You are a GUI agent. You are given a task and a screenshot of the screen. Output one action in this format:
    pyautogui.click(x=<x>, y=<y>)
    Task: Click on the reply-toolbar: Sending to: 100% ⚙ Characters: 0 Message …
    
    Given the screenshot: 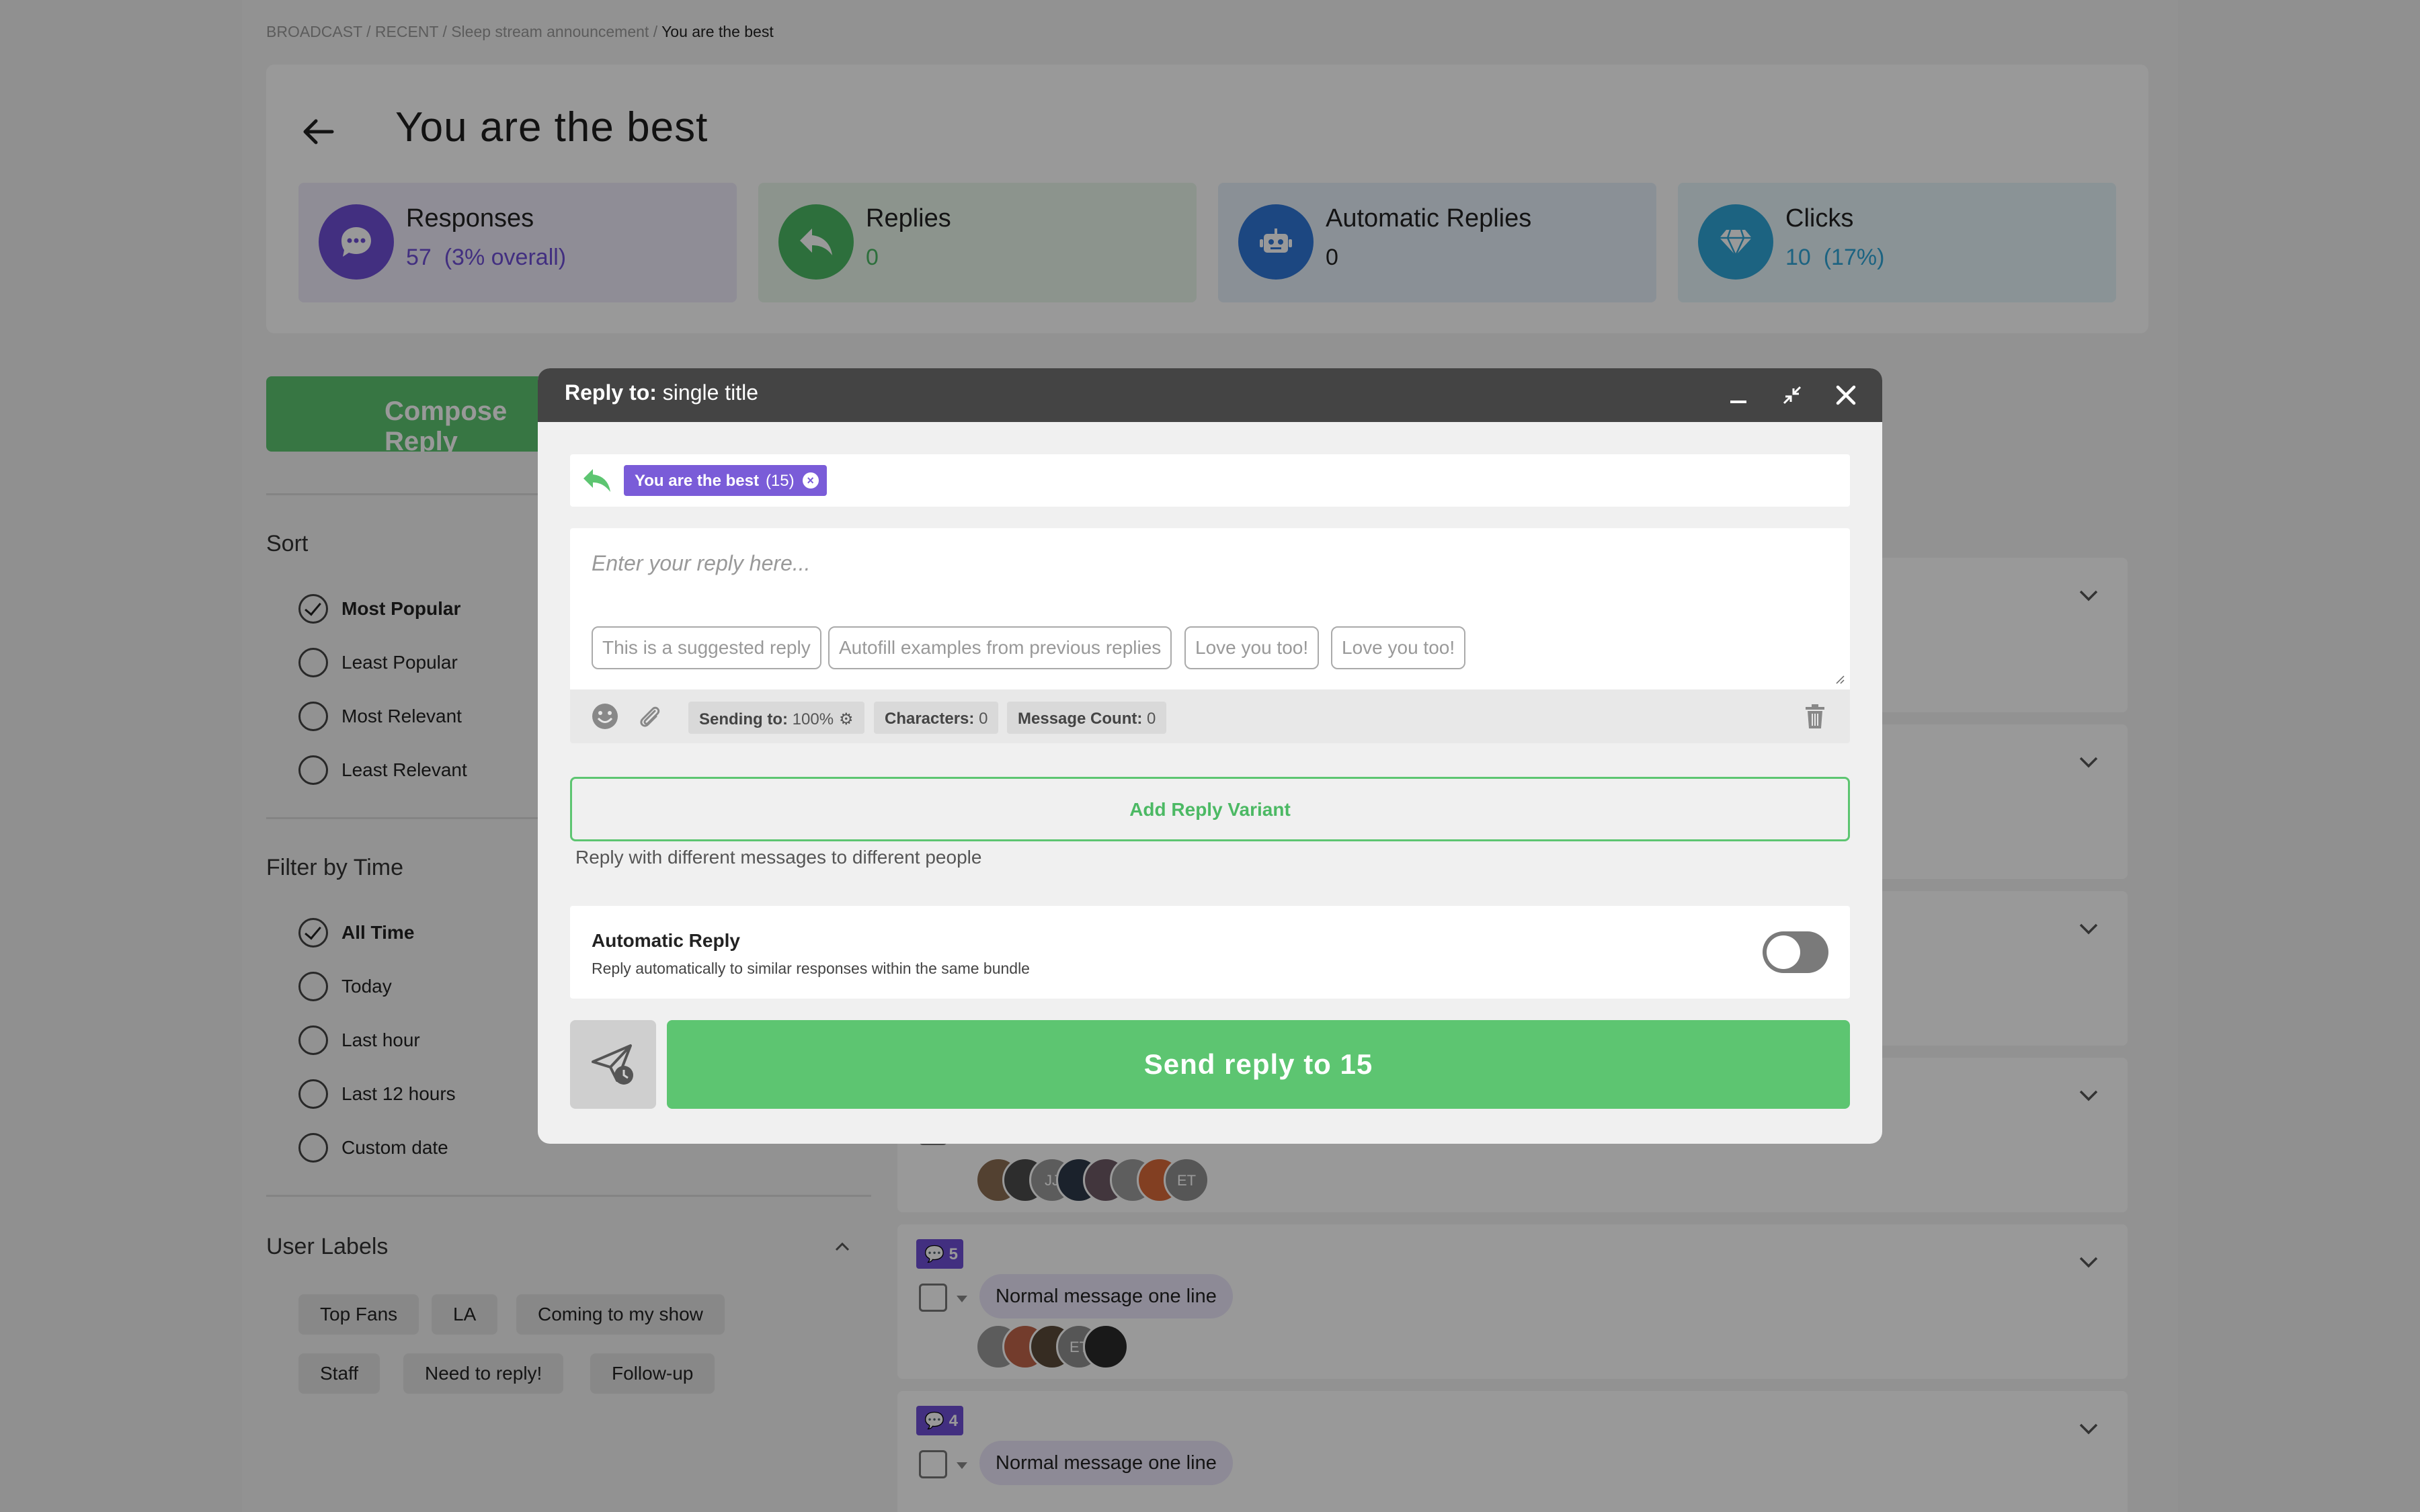 What is the action you would take?
    pyautogui.click(x=1210, y=716)
    